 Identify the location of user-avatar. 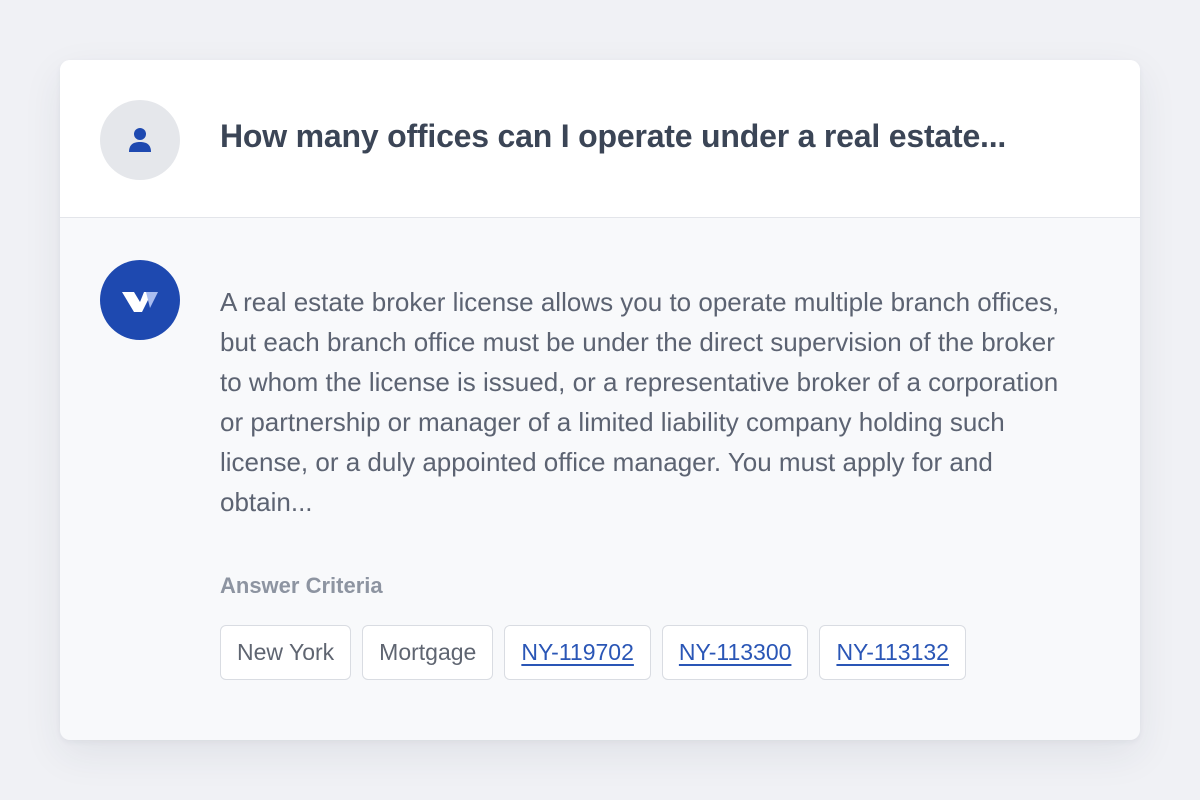
(140, 140).